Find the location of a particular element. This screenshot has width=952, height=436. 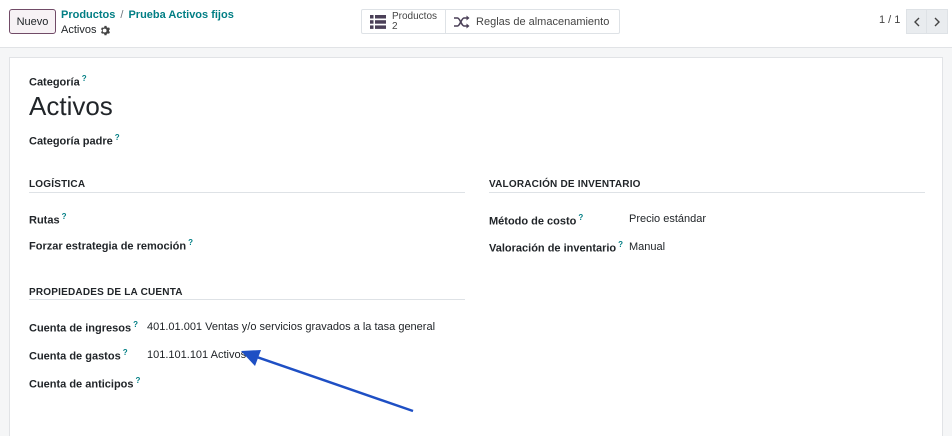

inventory-valuation-field: Manual is located at coordinates (647, 247).